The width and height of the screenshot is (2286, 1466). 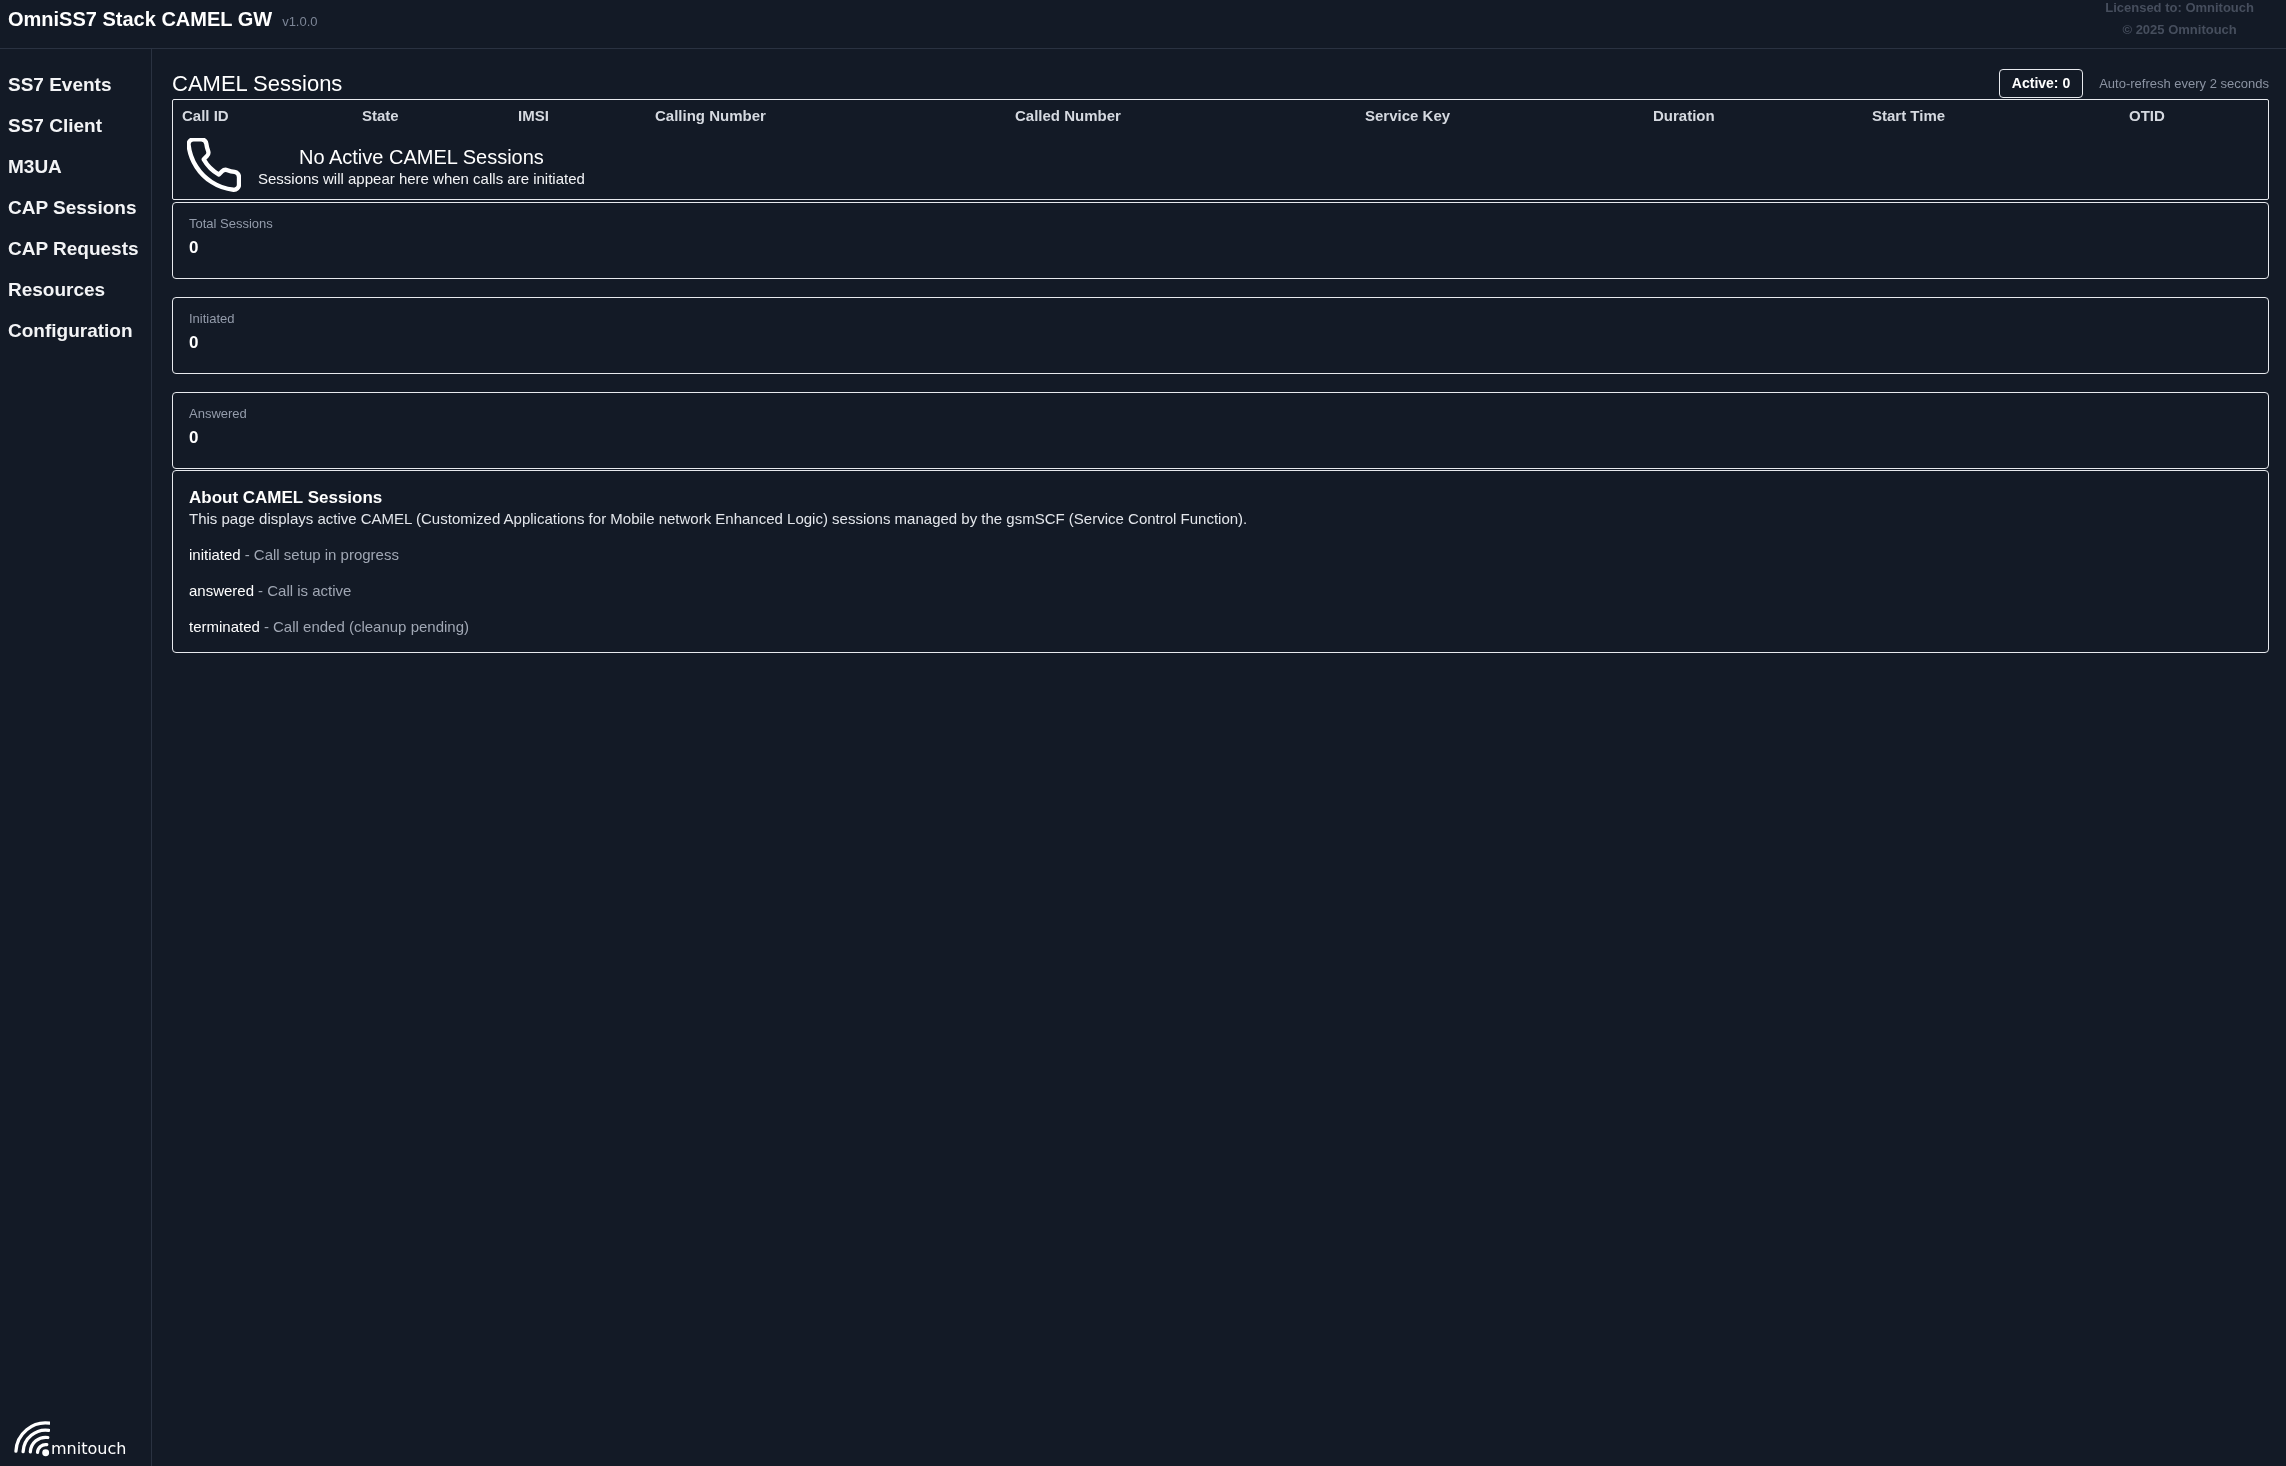 What do you see at coordinates (2041, 83) in the screenshot?
I see `active-count-badge: Active: 0` at bounding box center [2041, 83].